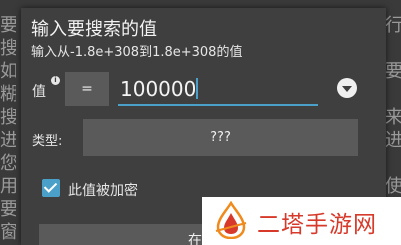 This screenshot has width=401, height=245. Describe the element at coordinates (47, 141) in the screenshot. I see `type-label: 类型:` at that location.